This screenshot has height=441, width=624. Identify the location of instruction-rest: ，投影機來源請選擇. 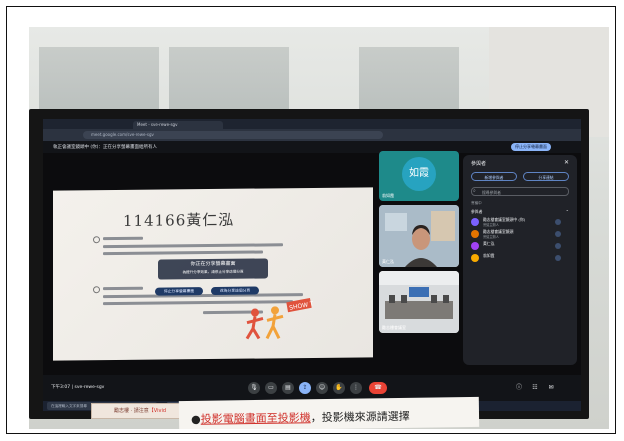
(360, 417).